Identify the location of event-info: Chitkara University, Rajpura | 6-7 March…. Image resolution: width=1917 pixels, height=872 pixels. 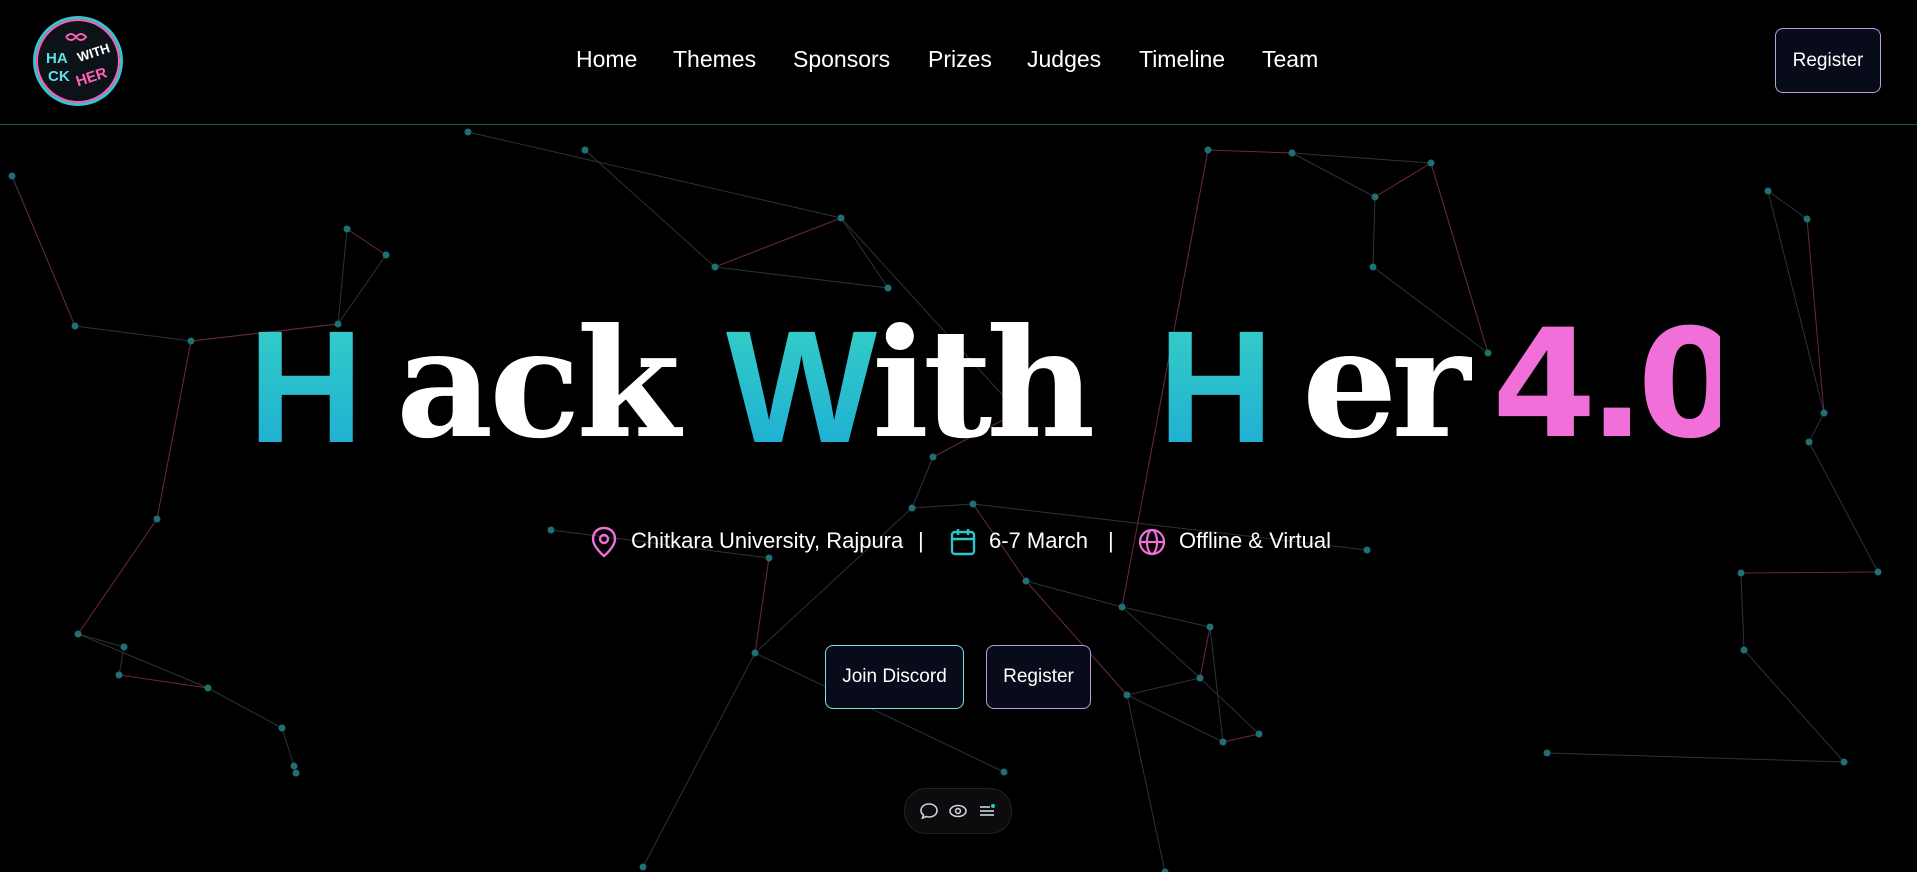
(958, 542).